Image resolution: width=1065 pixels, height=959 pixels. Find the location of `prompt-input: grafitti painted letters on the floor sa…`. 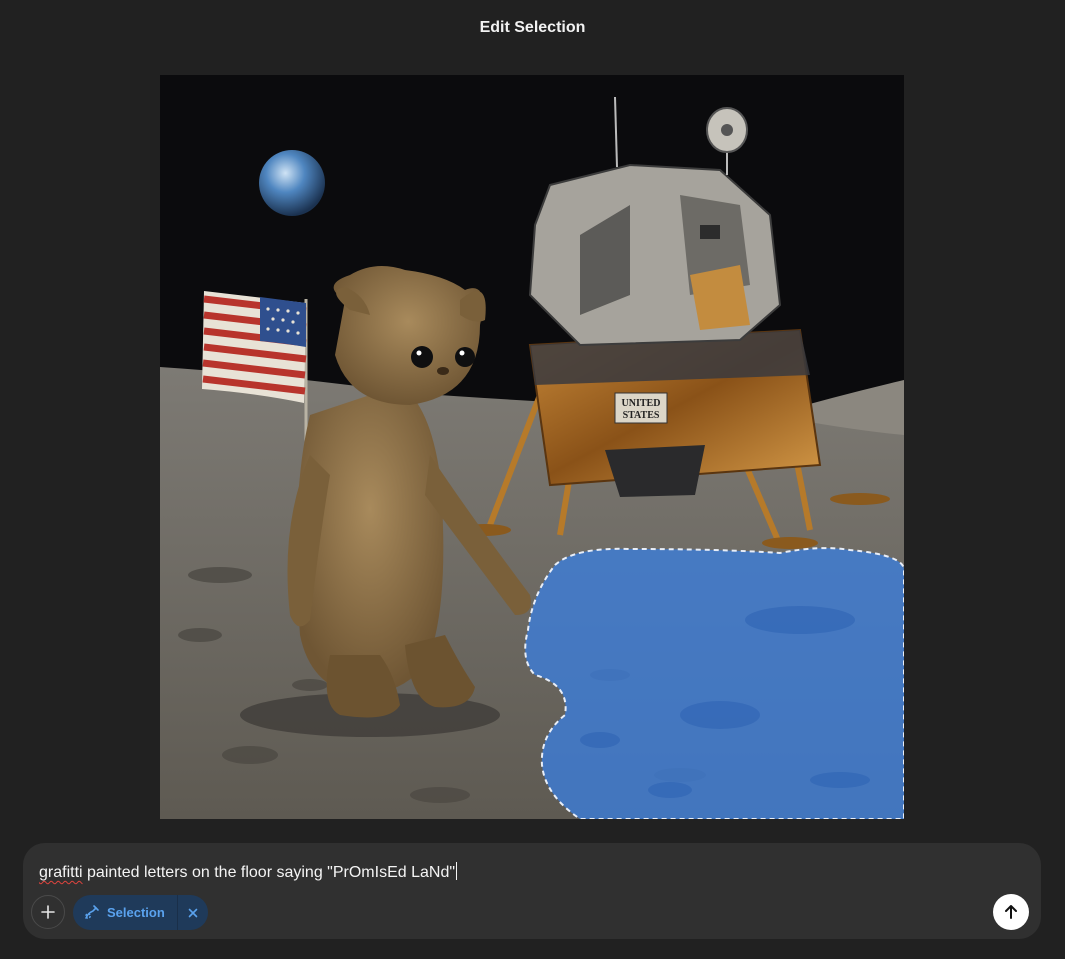

prompt-input: grafitti painted letters on the floor sa… is located at coordinates (248, 872).